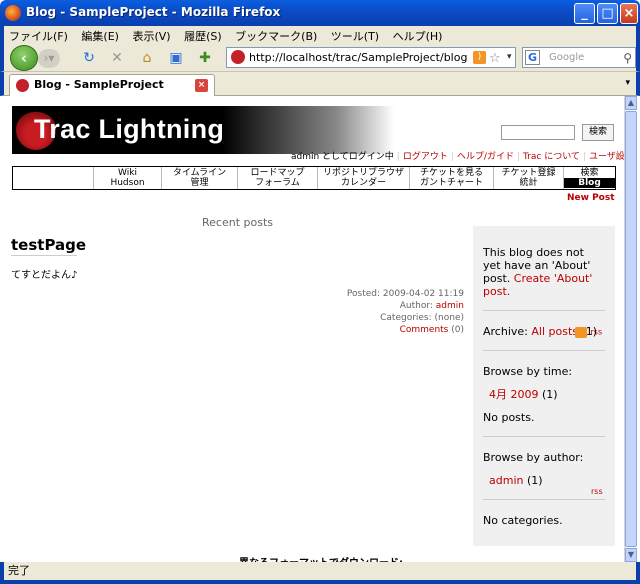 This screenshot has height=584, width=640. I want to click on vertical-scrollbar: ▲ ▼, so click(630, 329).